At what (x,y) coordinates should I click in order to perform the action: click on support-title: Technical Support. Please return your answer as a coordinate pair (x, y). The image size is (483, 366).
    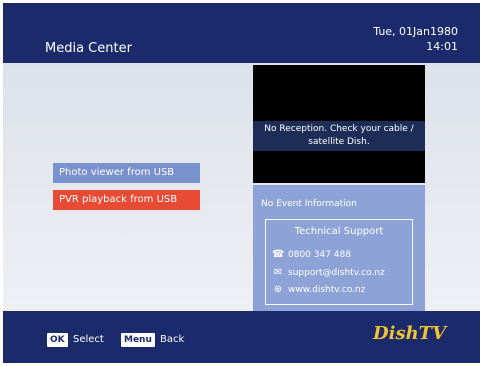
    Looking at the image, I should click on (339, 231).